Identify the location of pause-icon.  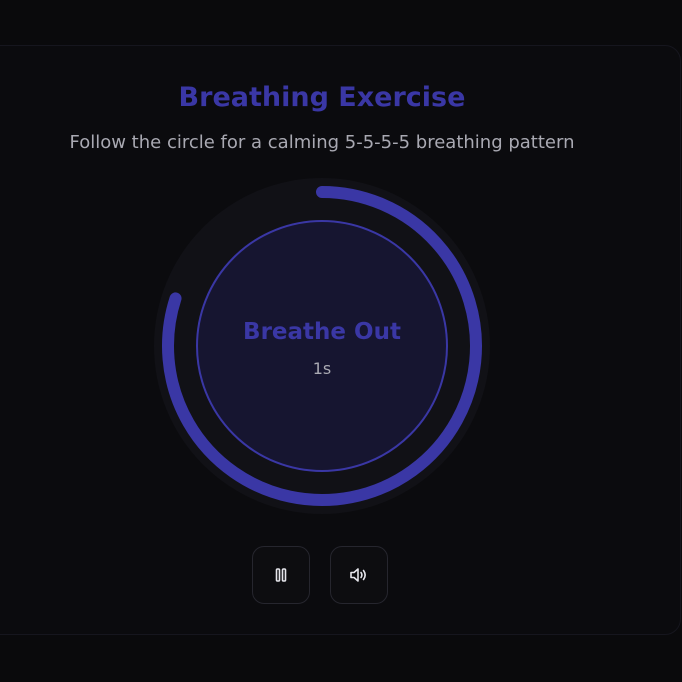
(281, 575).